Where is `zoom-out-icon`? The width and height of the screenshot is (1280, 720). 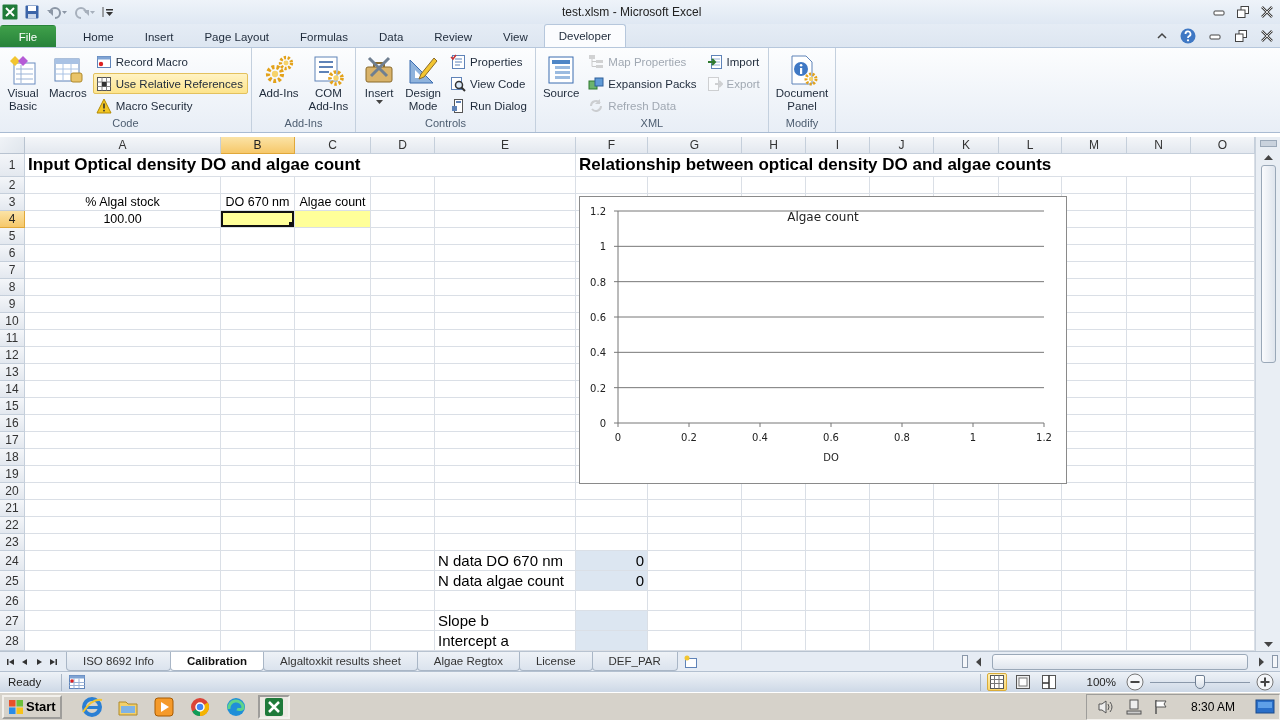 zoom-out-icon is located at coordinates (1135, 682).